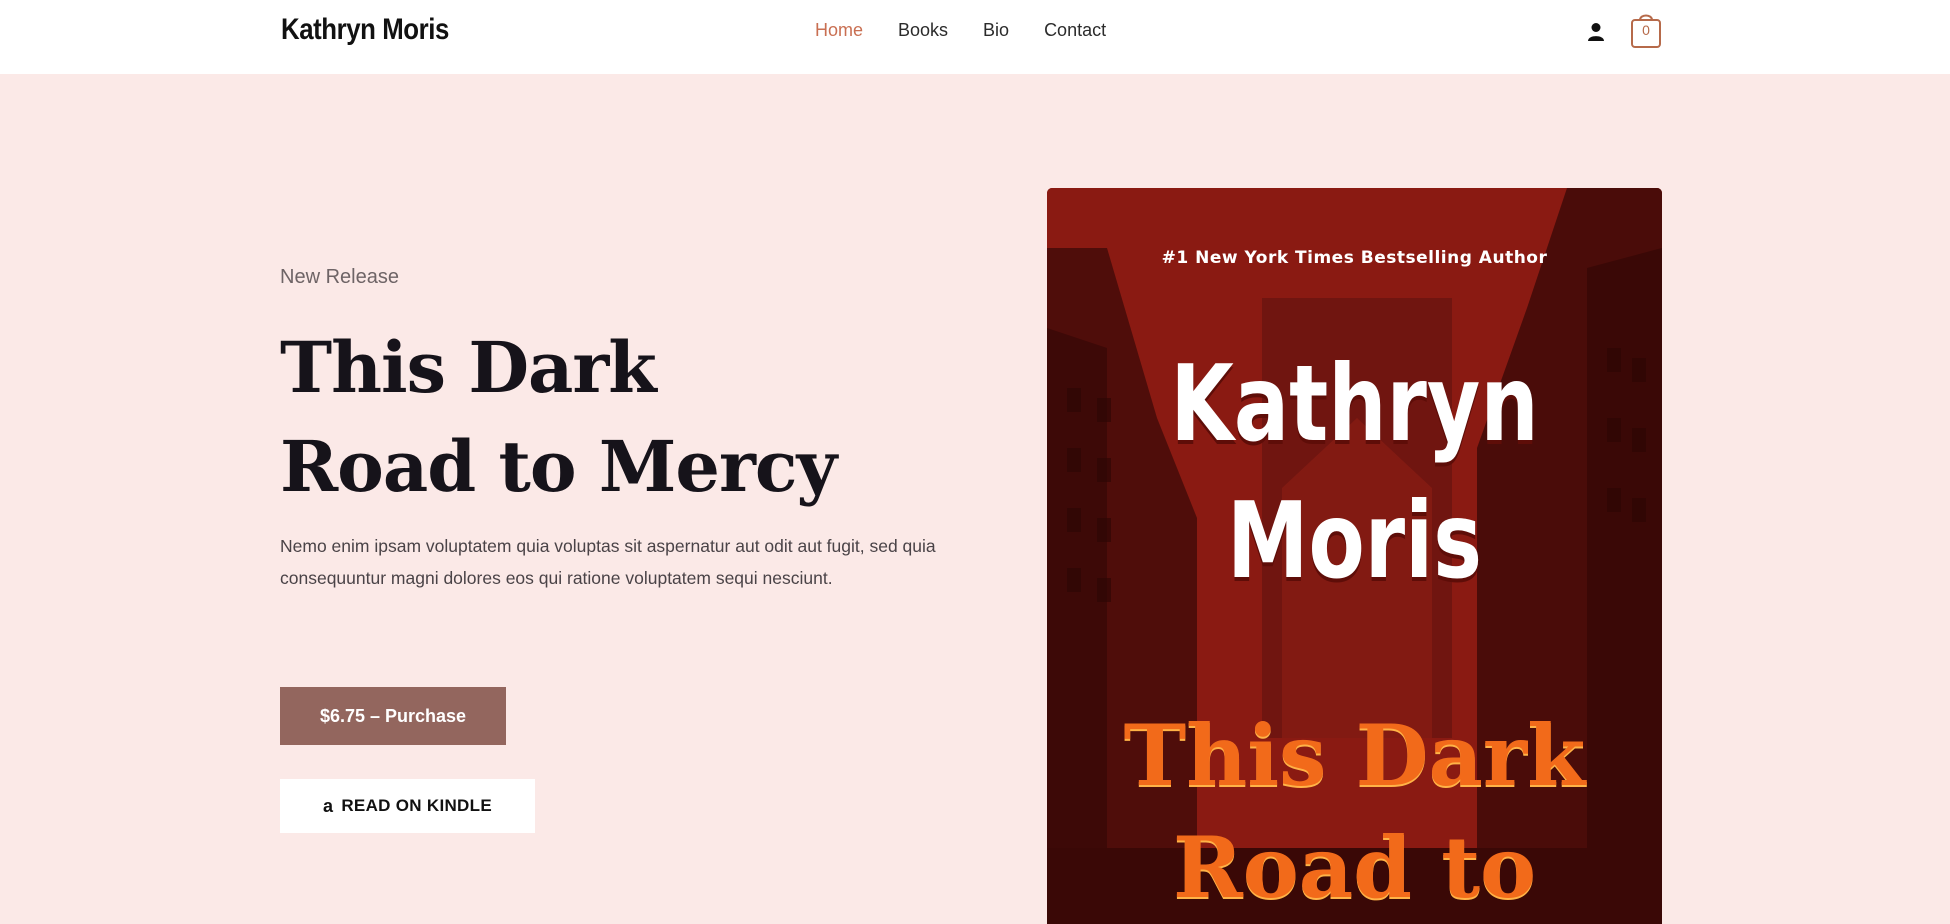  Describe the element at coordinates (393, 716) in the screenshot. I see `purchase-button: $6.75 – Purchase` at that location.